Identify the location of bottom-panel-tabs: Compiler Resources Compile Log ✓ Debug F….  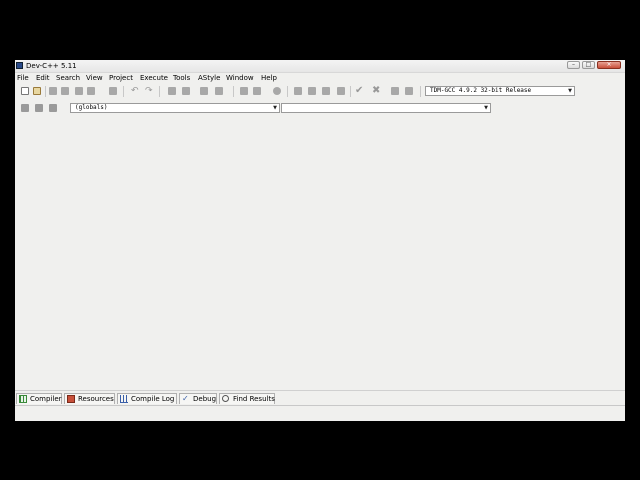
(320, 397).